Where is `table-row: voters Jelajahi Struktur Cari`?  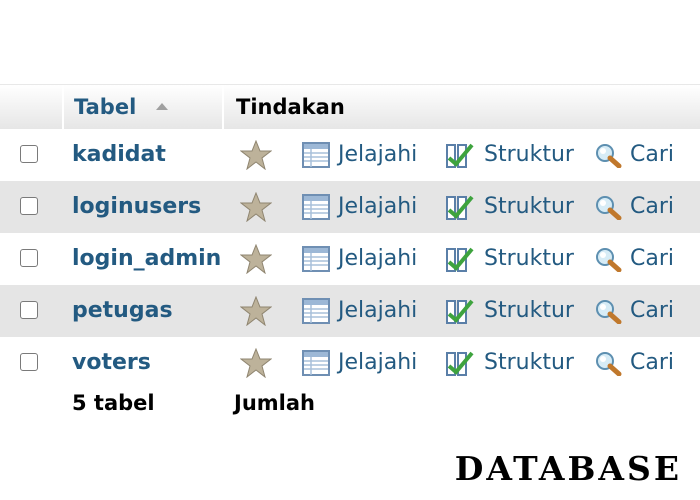
table-row: voters Jelajahi Struktur Cari is located at coordinates (350, 363).